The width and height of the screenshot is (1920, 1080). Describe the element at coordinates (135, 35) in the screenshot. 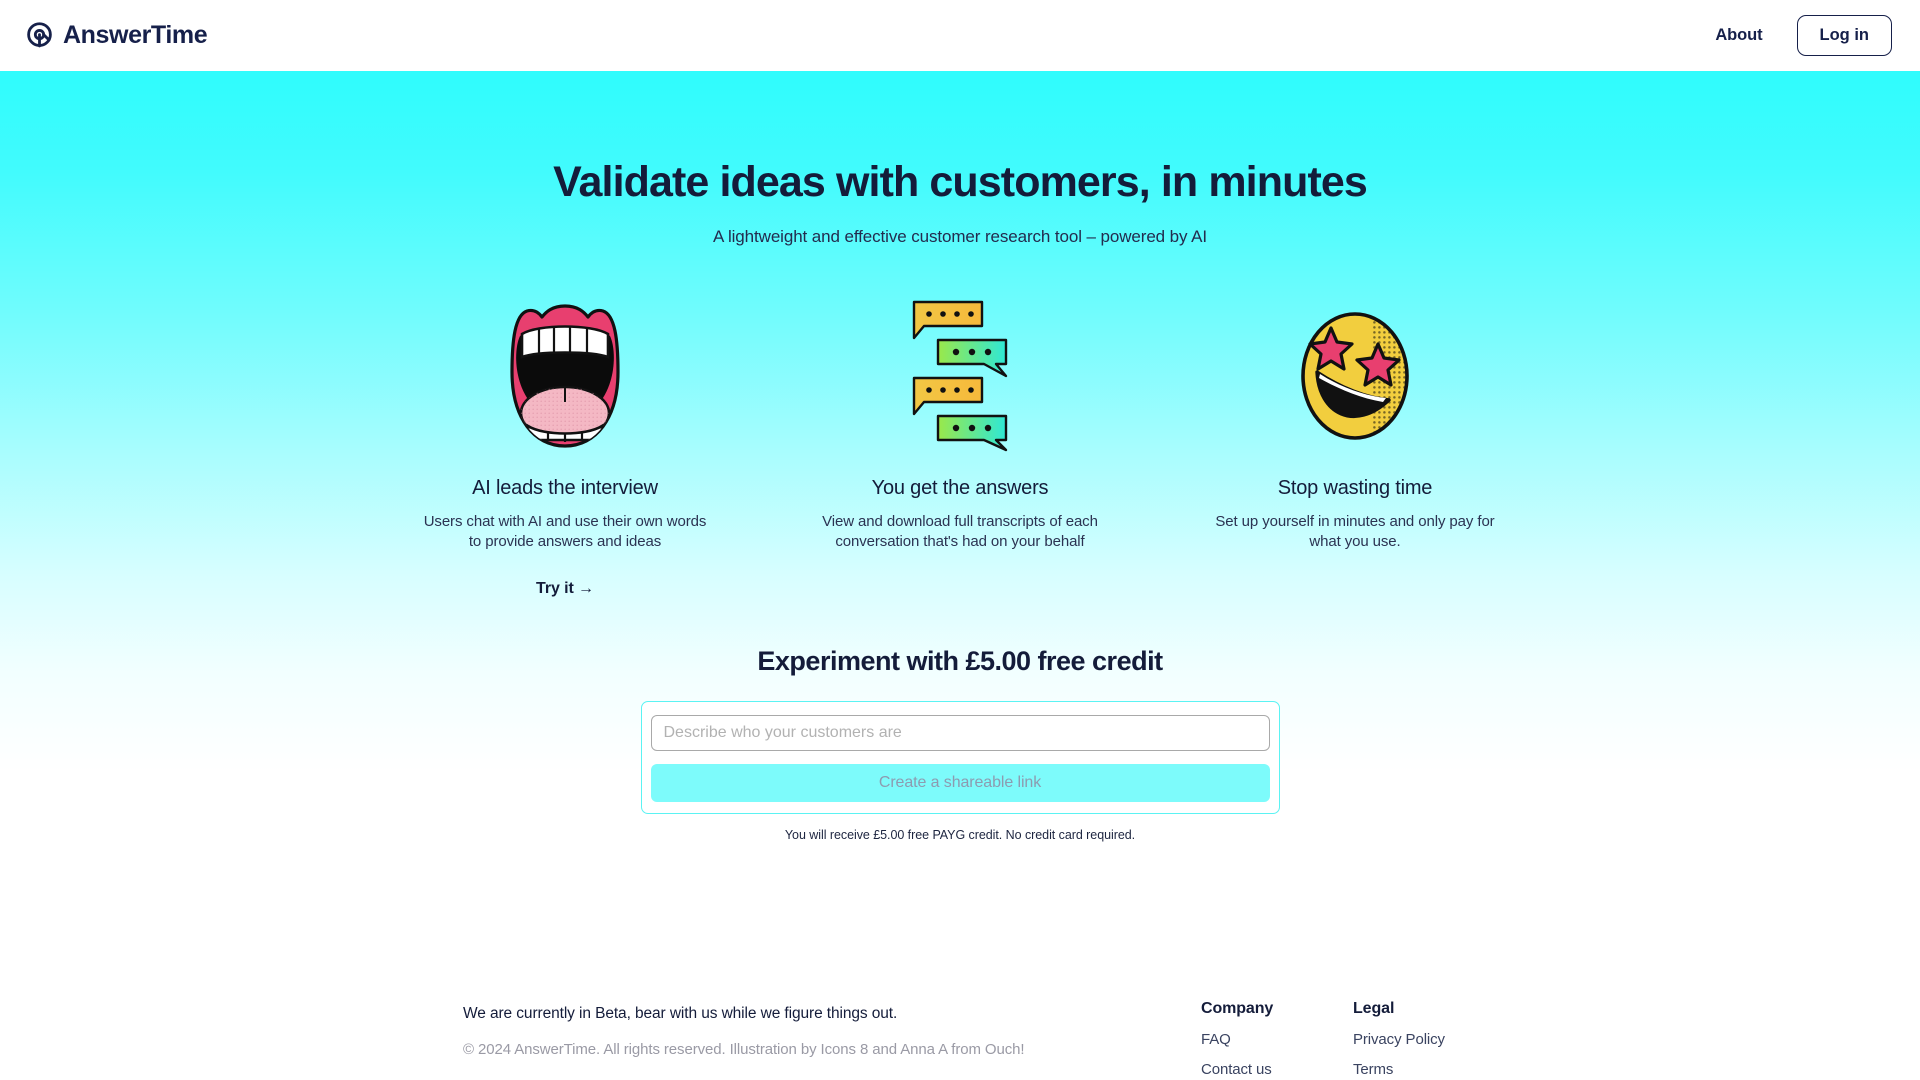

I see `brand-name: AnswerTime` at that location.